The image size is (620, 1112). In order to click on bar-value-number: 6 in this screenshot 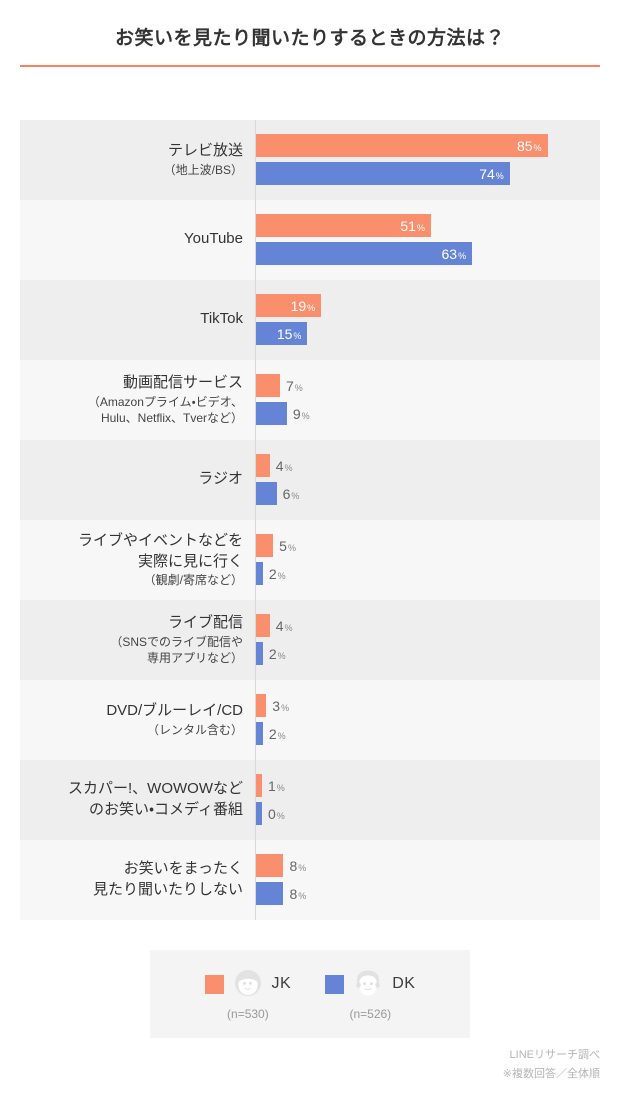, I will do `click(286, 493)`.